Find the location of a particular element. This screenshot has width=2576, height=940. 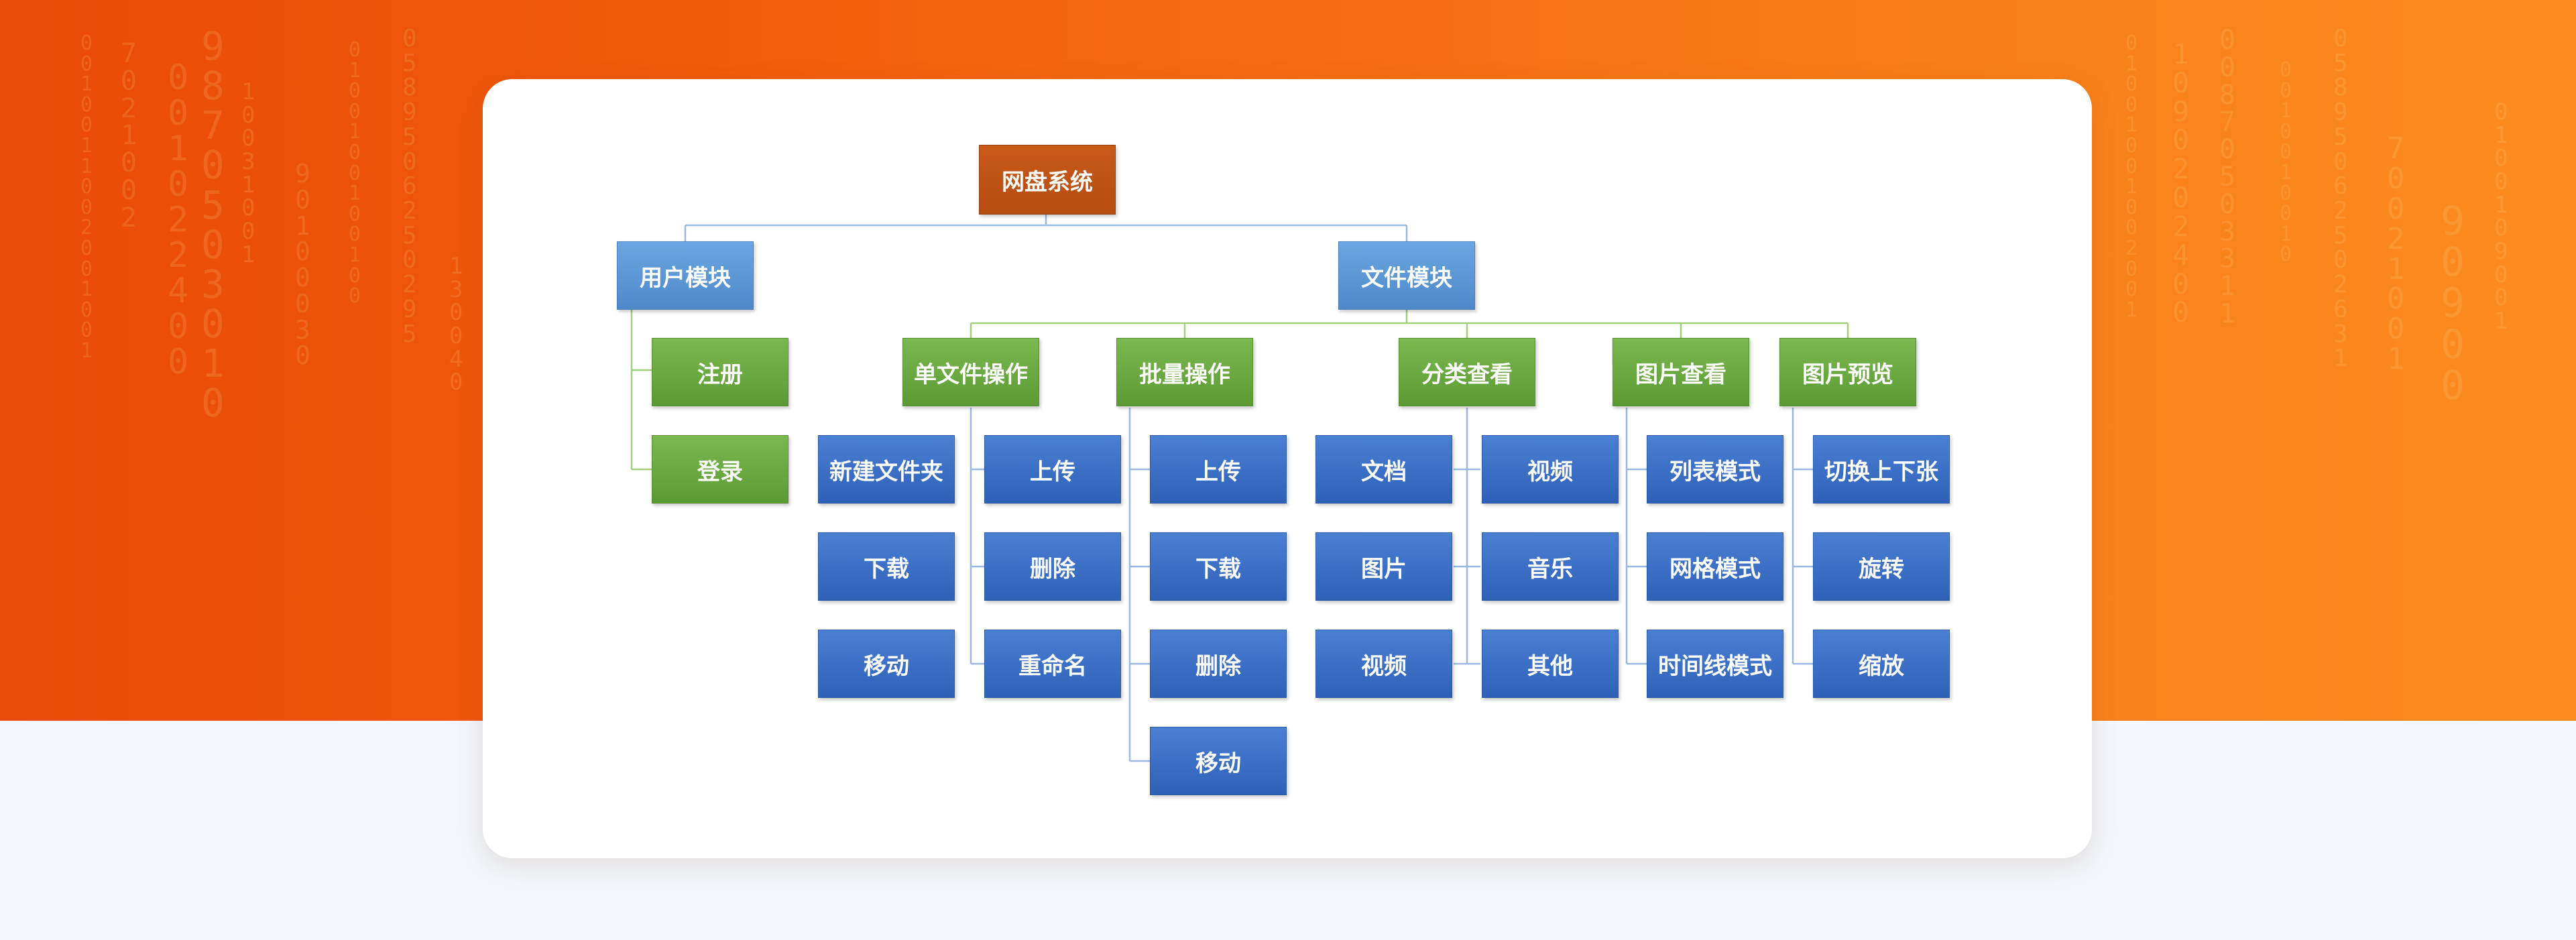

code-rain-decoration: 0 0 1 0 0 1 0 0 1 0 is located at coordinates (2286, 162).